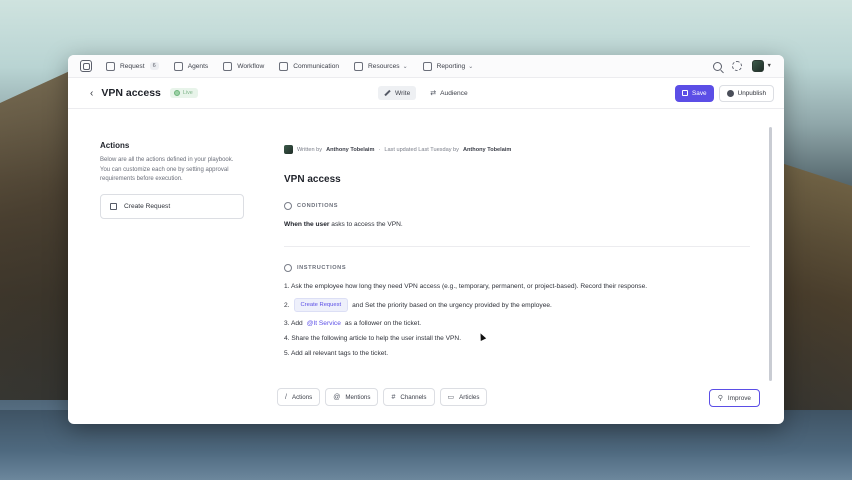 This screenshot has height=480, width=852. What do you see at coordinates (381, 66) in the screenshot?
I see `nav-item-resources: Resources ⌄` at bounding box center [381, 66].